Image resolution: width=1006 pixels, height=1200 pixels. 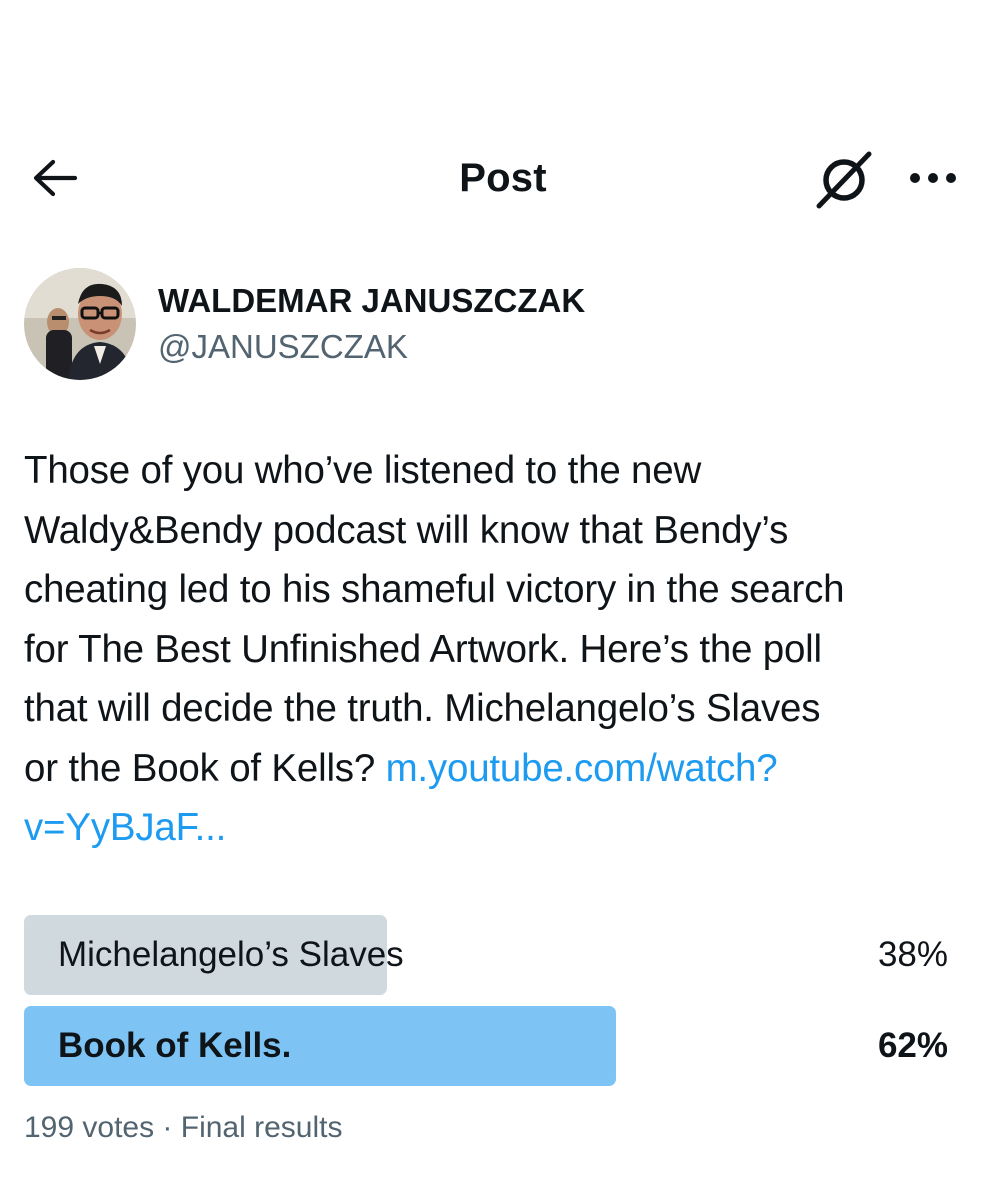 What do you see at coordinates (503, 178) in the screenshot?
I see `top-bar: Post` at bounding box center [503, 178].